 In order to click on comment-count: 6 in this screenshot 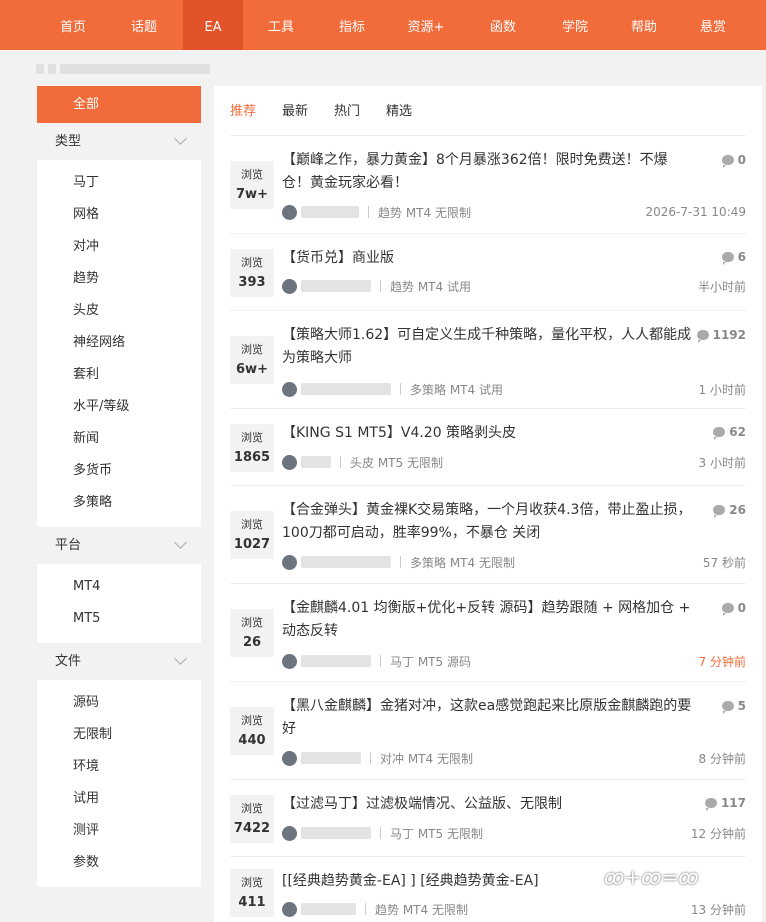, I will do `click(733, 257)`.